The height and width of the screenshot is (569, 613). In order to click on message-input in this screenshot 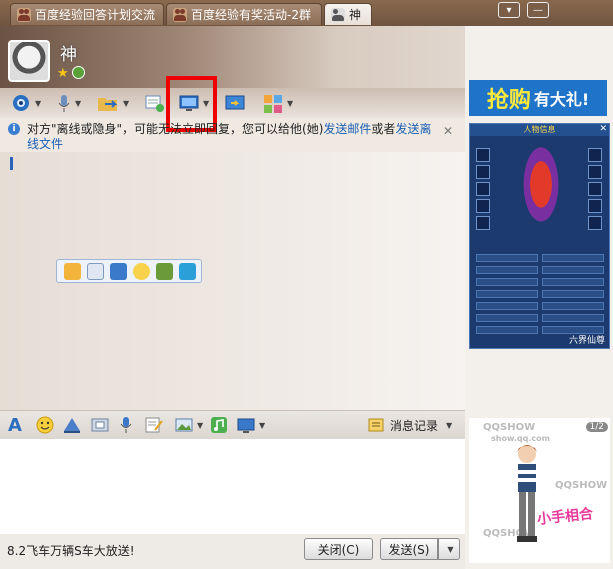, I will do `click(232, 486)`.